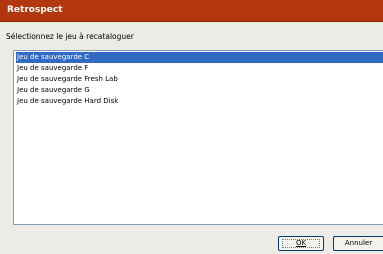 The image size is (383, 254). Describe the element at coordinates (199, 68) in the screenshot. I see `list-item: Jeu de sauvegarde F` at that location.